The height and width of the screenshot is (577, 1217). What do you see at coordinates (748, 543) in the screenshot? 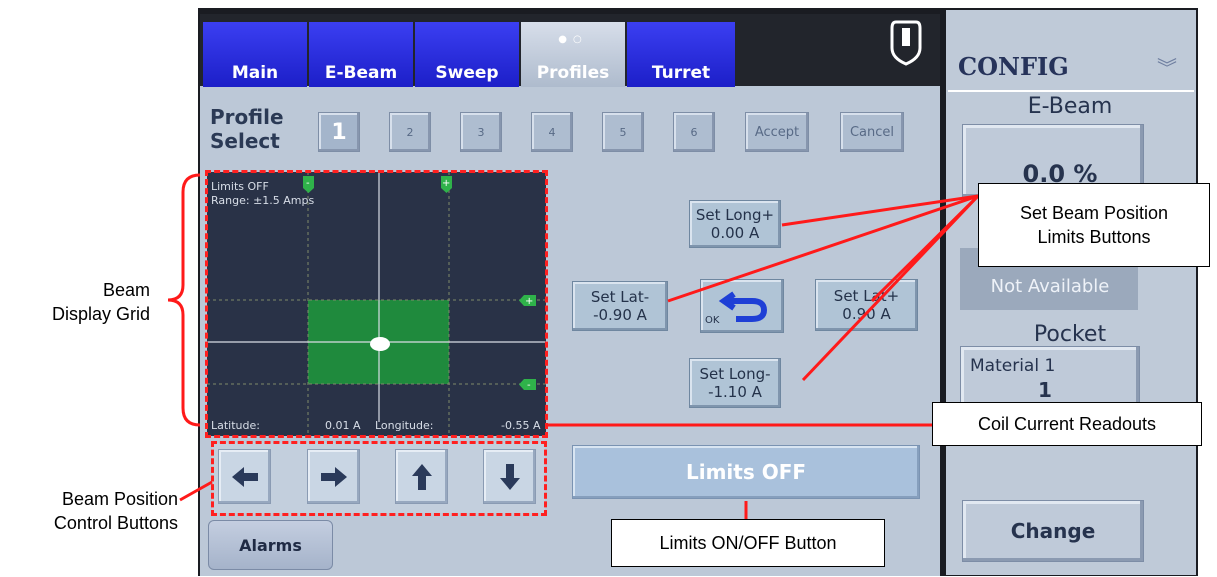
I see `limits-onoff-callout: Limits ON/OFF Button` at bounding box center [748, 543].